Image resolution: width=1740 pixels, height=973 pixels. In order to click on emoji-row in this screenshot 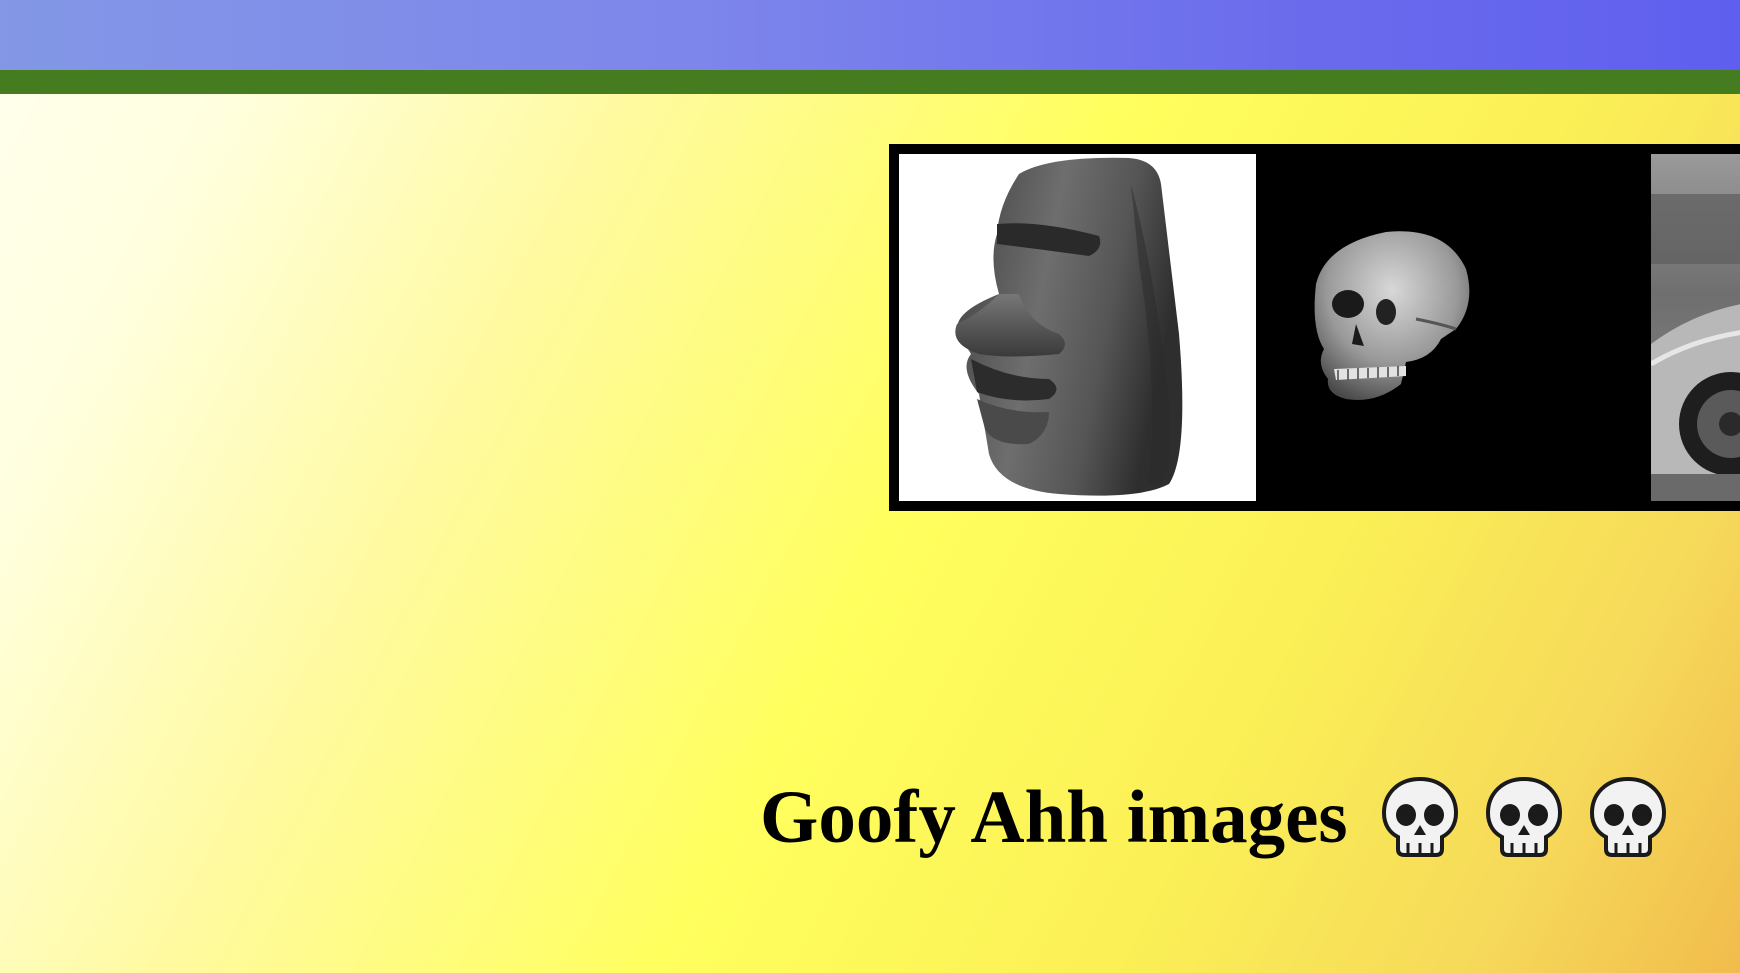, I will do `click(1534, 817)`.